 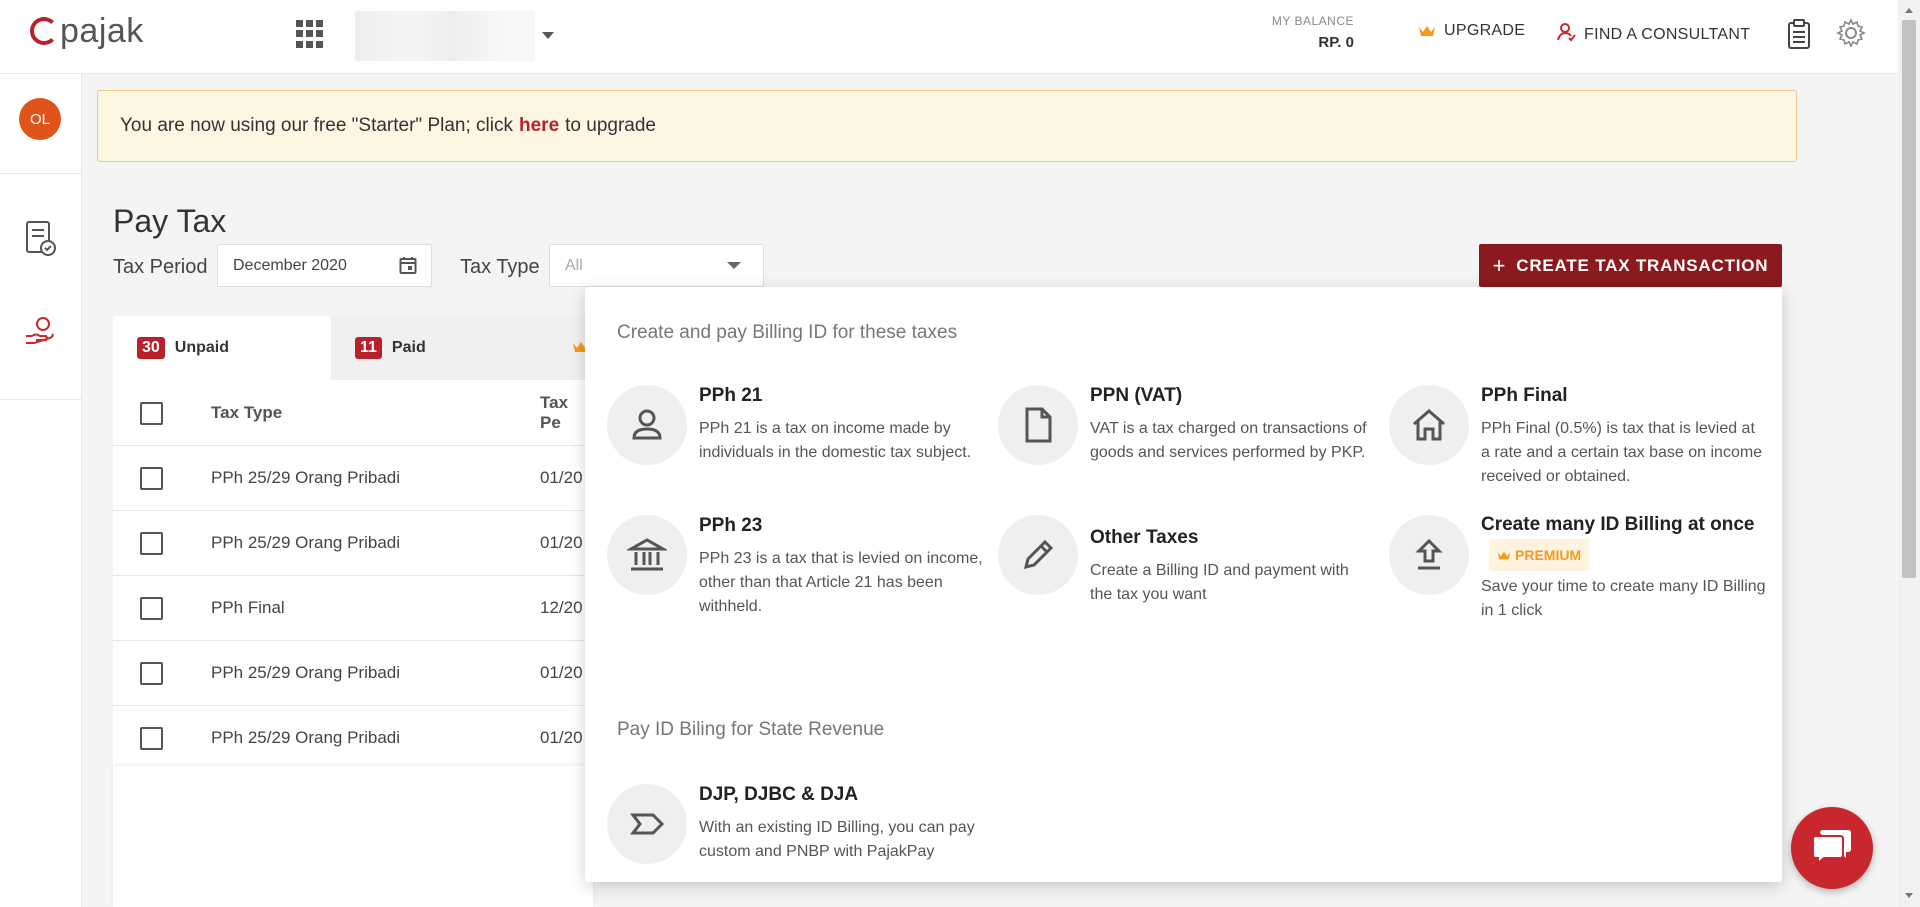 What do you see at coordinates (151, 348) in the screenshot?
I see `unpaid-count-badge: 30` at bounding box center [151, 348].